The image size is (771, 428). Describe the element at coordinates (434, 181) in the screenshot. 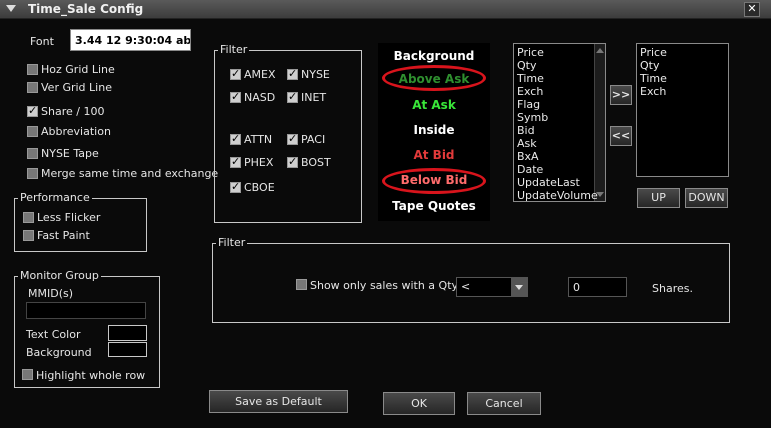

I see `highlight-oval-below-bid` at that location.